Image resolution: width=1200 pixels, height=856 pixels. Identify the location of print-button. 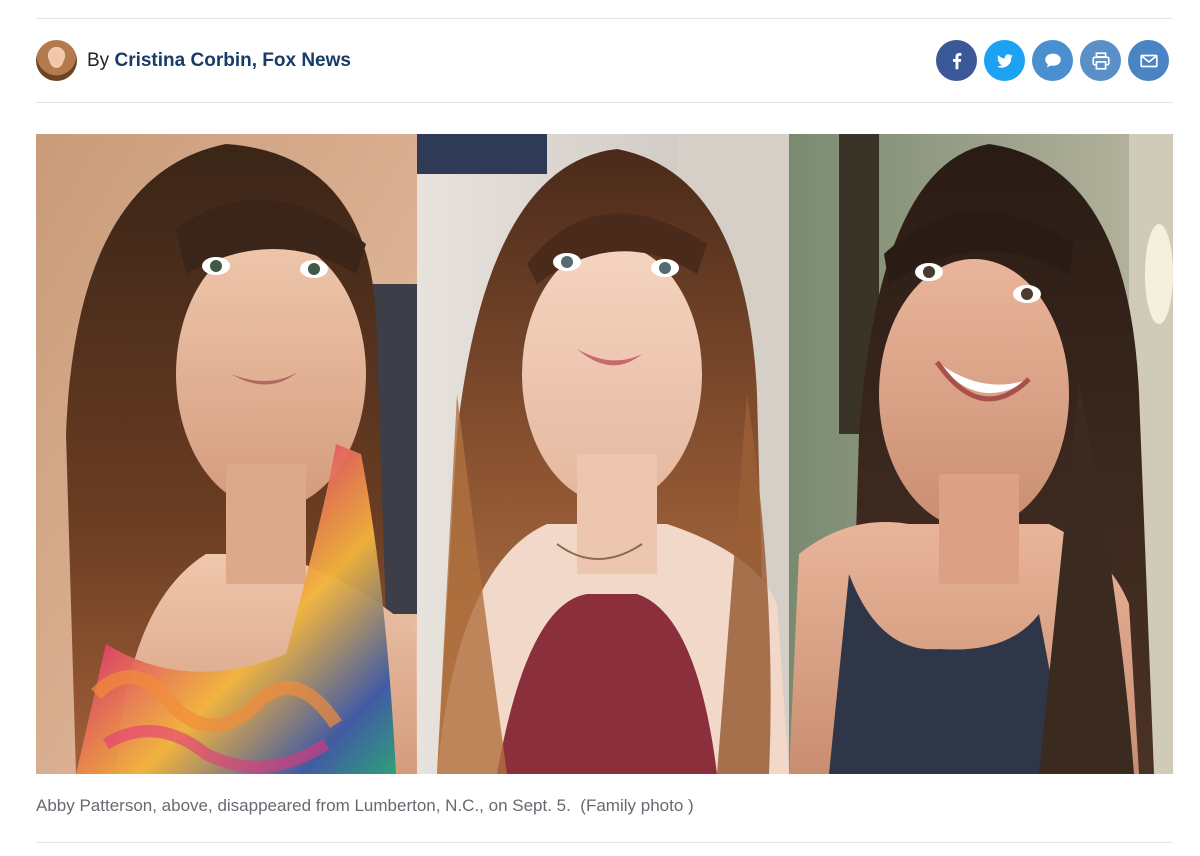
(1100, 60).